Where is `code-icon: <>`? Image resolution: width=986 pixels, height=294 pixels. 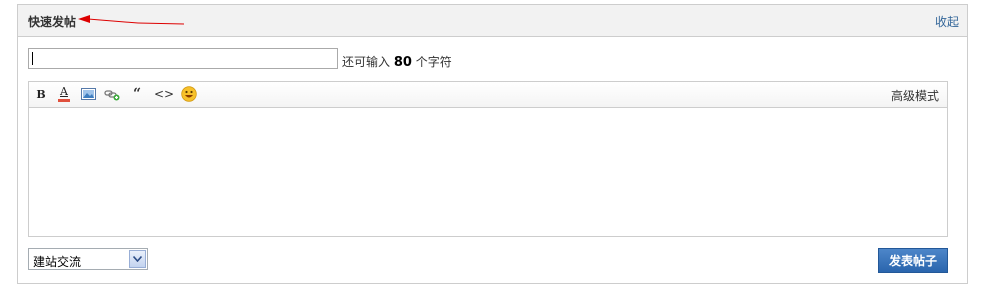
code-icon: <> is located at coordinates (164, 94).